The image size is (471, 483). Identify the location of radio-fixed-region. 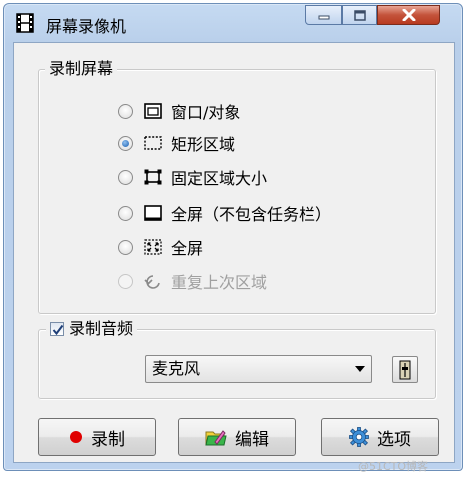
(125, 177).